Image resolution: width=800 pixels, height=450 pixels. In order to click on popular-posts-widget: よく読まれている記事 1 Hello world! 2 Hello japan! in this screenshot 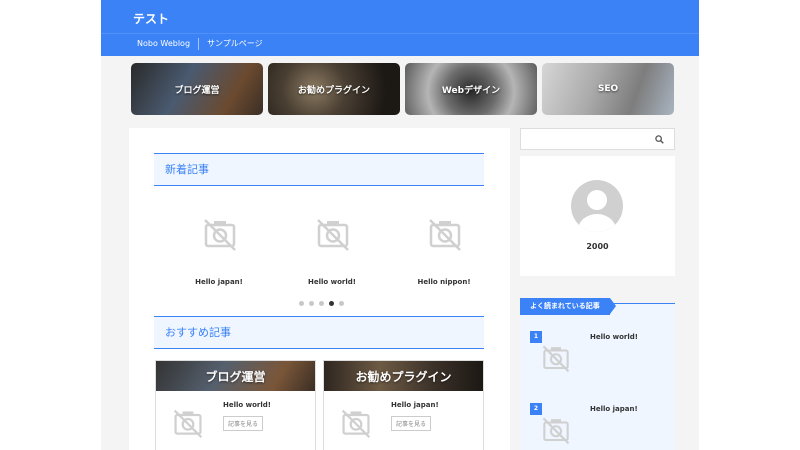, I will do `click(597, 374)`.